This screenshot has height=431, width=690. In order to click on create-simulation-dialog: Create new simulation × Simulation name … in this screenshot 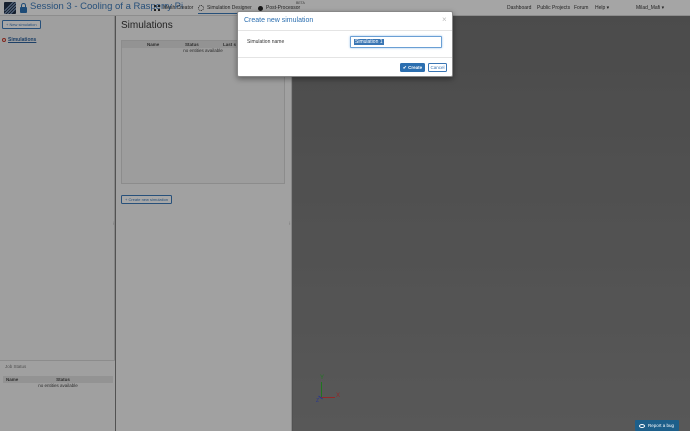, I will do `click(345, 44)`.